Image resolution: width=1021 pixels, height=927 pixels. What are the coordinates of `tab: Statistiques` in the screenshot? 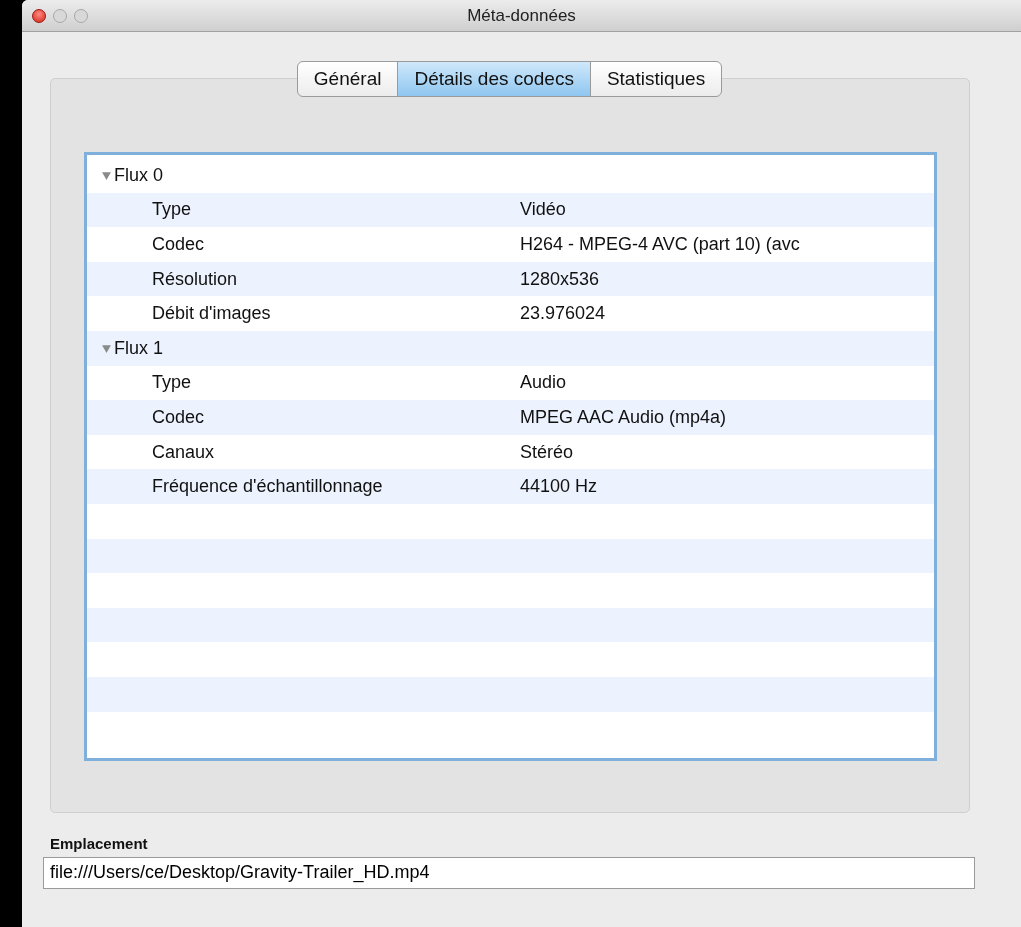 It's located at (656, 79).